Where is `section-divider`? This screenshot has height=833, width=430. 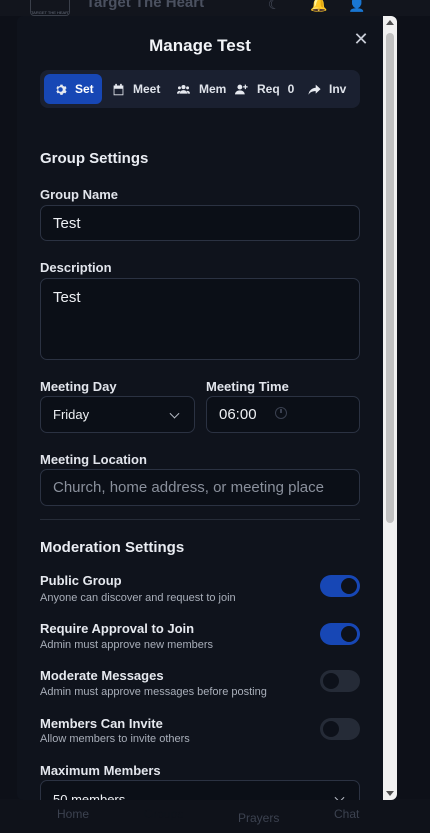
section-divider is located at coordinates (200, 519).